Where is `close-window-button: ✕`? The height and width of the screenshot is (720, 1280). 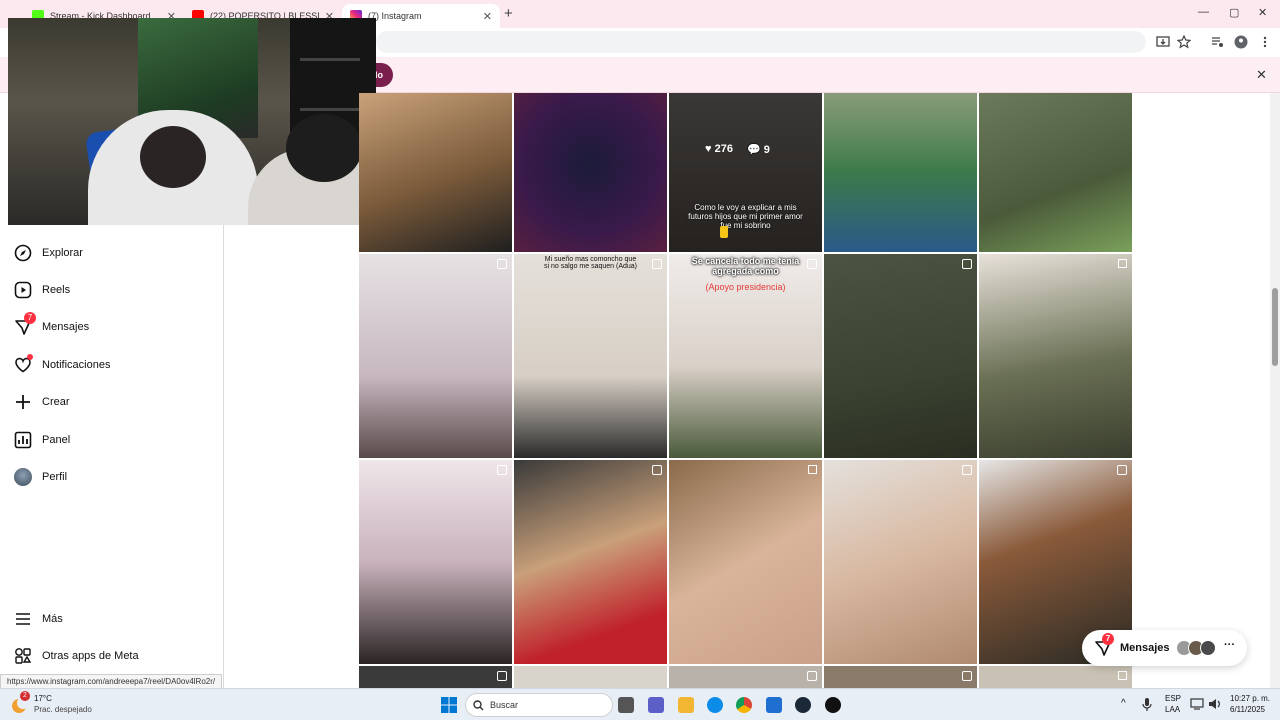
close-window-button: ✕ is located at coordinates (1262, 12).